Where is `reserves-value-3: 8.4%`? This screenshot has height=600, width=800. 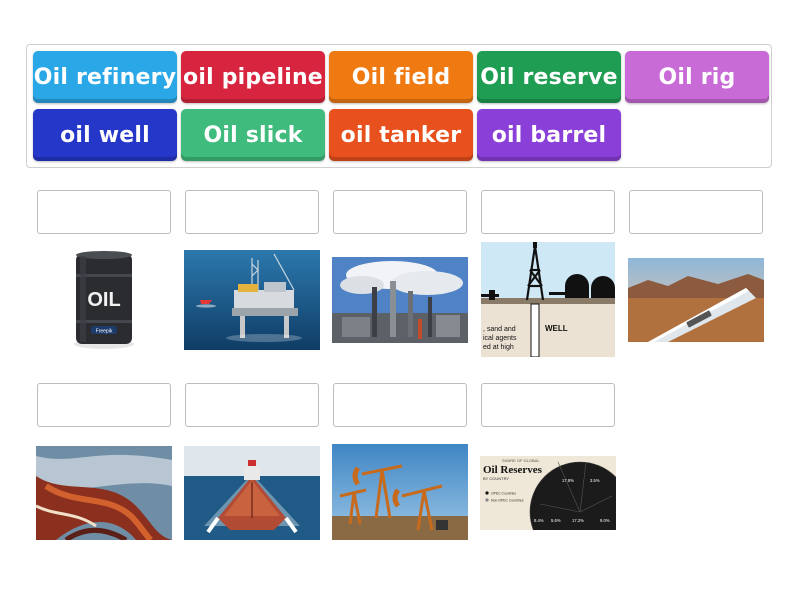
reserves-value-3: 8.4% is located at coordinates (539, 520).